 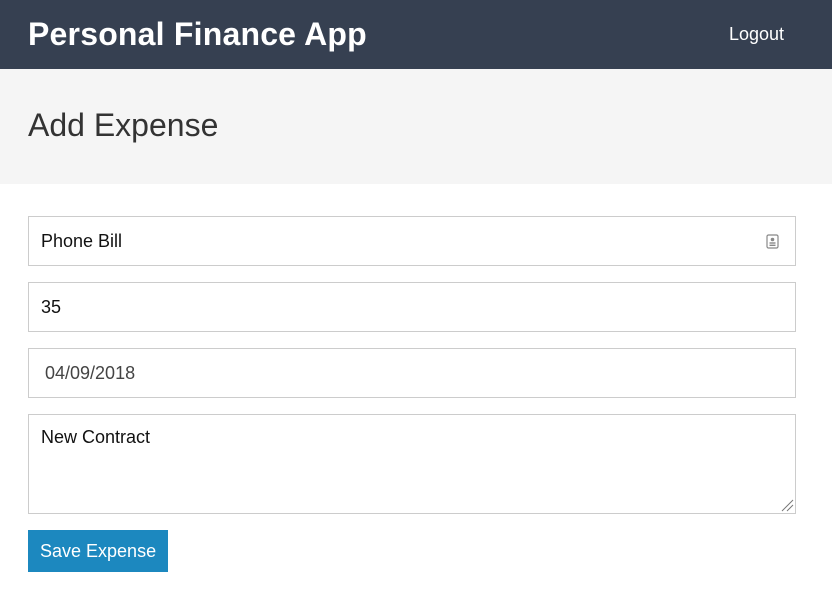 I want to click on logout-button: Logout, so click(x=756, y=34).